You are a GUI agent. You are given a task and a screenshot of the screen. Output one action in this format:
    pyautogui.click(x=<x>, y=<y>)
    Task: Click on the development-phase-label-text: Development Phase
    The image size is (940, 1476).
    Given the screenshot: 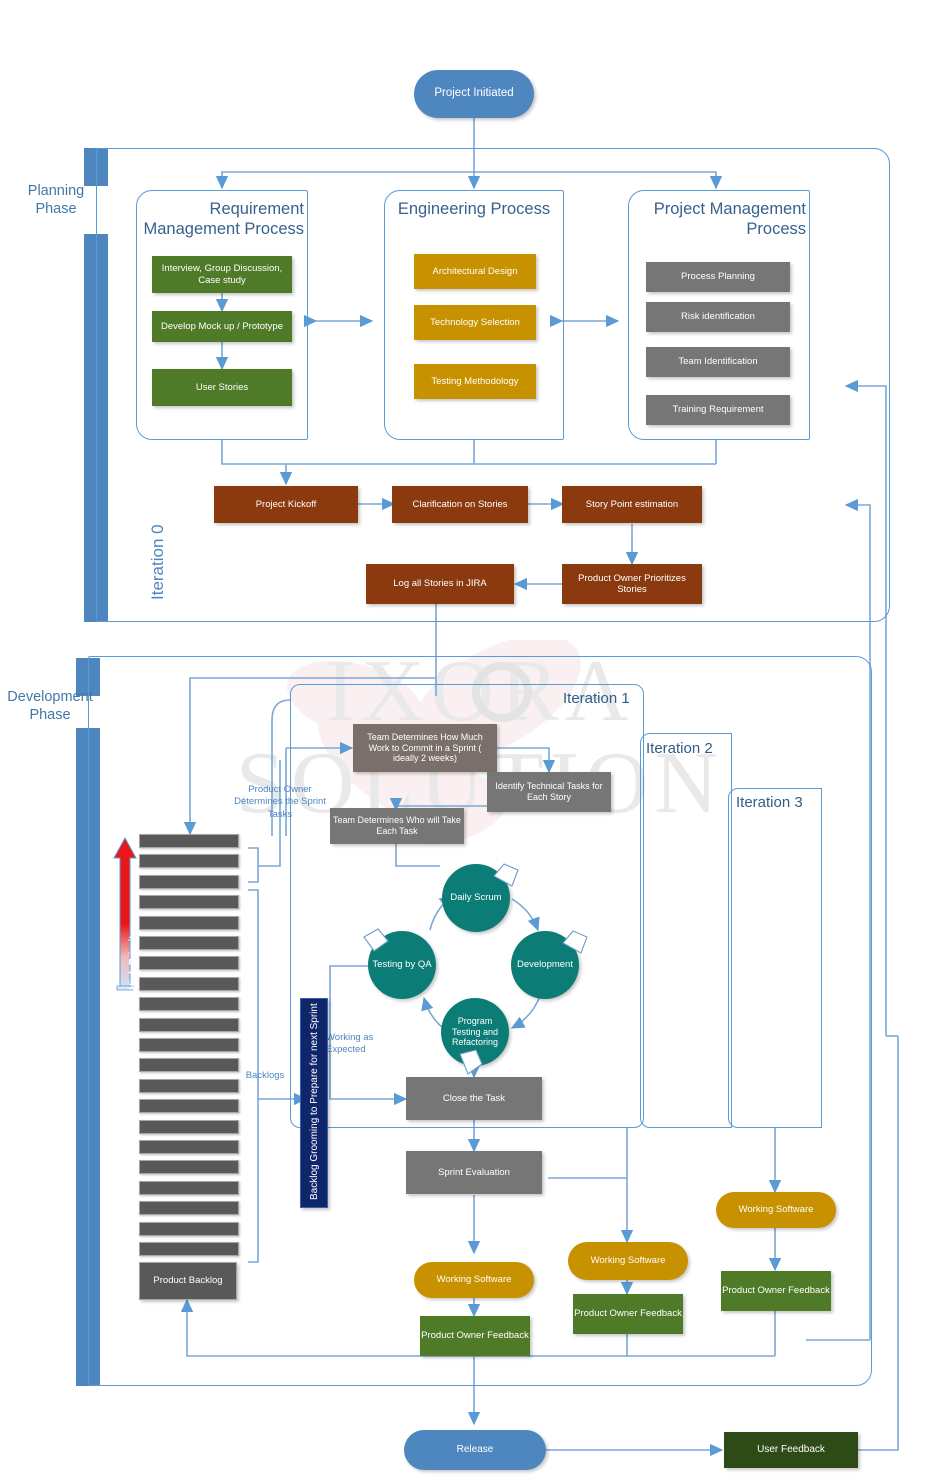 What is the action you would take?
    pyautogui.click(x=50, y=706)
    